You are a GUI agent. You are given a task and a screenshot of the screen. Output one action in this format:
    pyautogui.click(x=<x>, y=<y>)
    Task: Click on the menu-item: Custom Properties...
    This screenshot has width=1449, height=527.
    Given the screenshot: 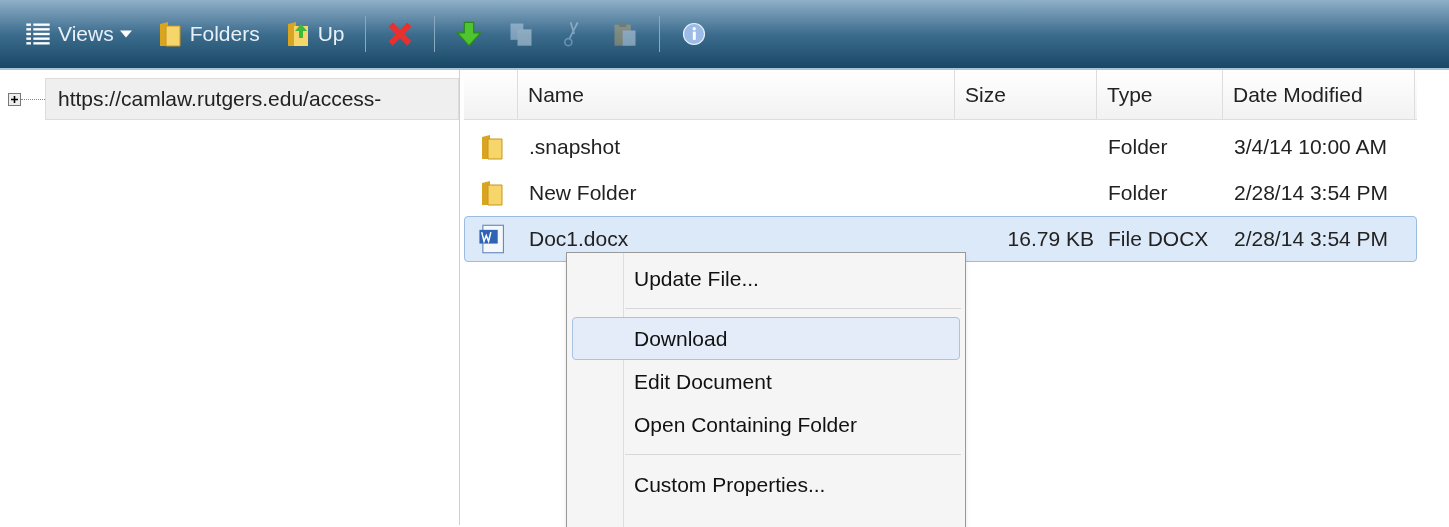 What is the action you would take?
    pyautogui.click(x=766, y=484)
    